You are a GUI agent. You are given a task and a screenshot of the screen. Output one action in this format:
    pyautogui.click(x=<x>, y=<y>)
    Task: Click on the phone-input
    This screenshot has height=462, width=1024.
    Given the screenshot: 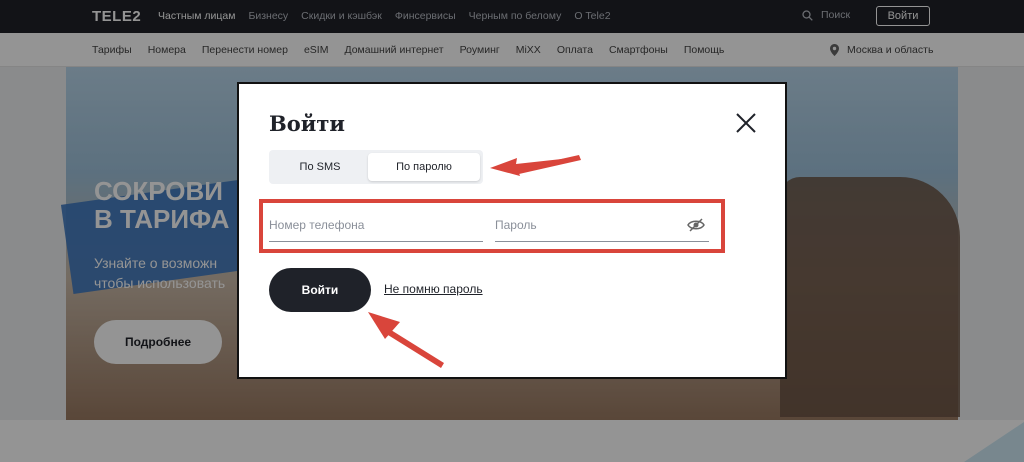 What is the action you would take?
    pyautogui.click(x=376, y=225)
    